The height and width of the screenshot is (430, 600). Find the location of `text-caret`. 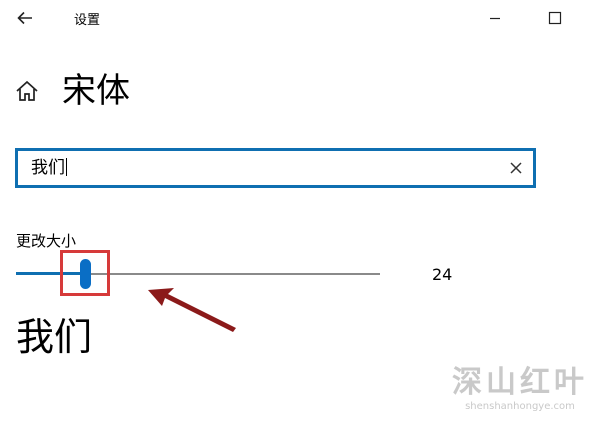

text-caret is located at coordinates (66, 167).